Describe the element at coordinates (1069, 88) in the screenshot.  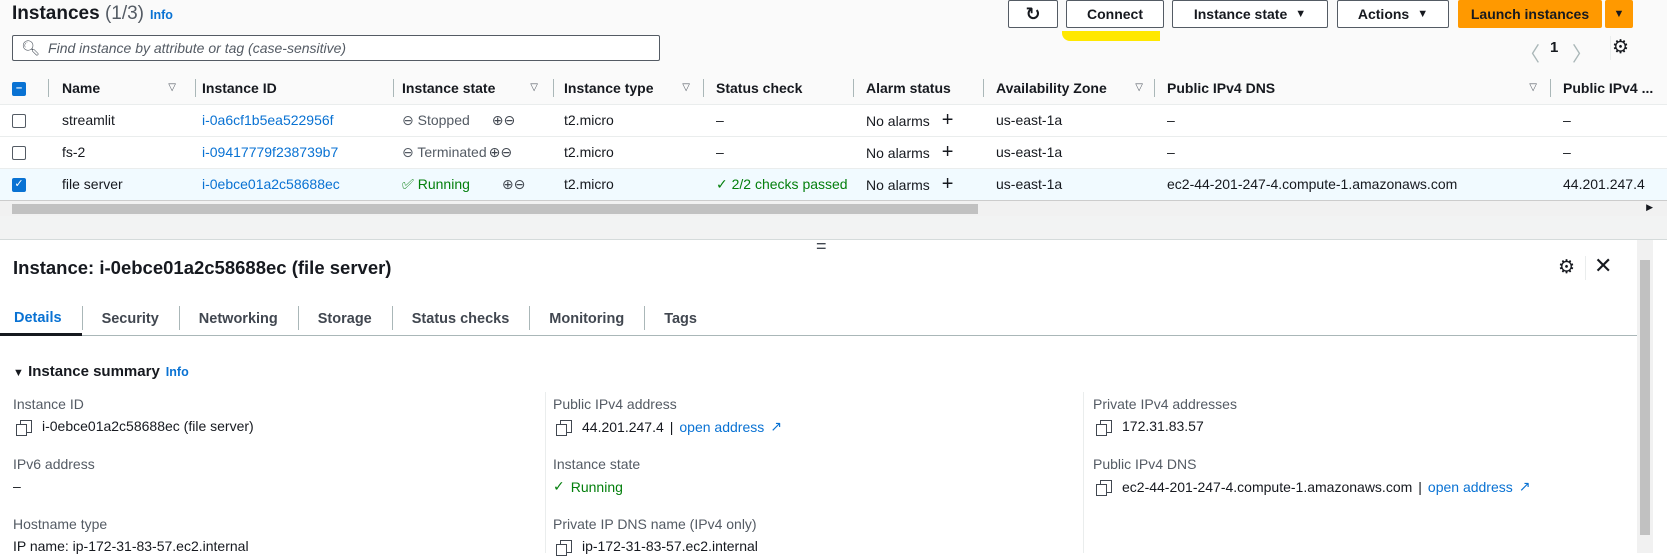
I see `col-availability-zone: Availability Zone ▽` at that location.